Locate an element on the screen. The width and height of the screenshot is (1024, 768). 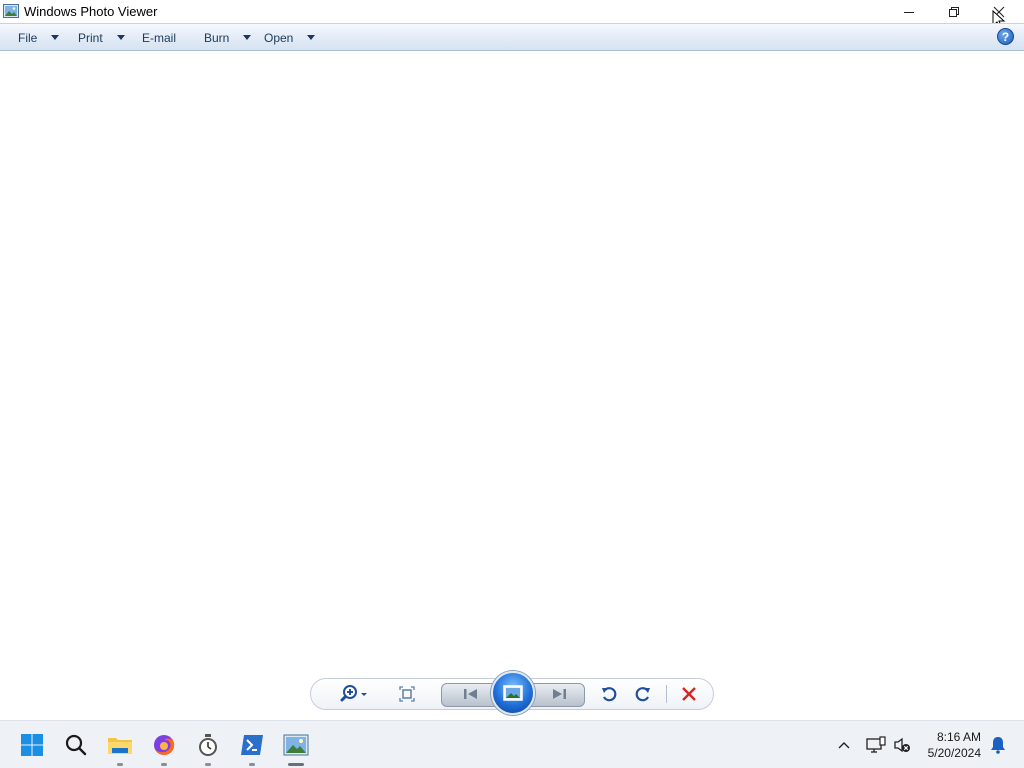
start-button is located at coordinates (32, 745).